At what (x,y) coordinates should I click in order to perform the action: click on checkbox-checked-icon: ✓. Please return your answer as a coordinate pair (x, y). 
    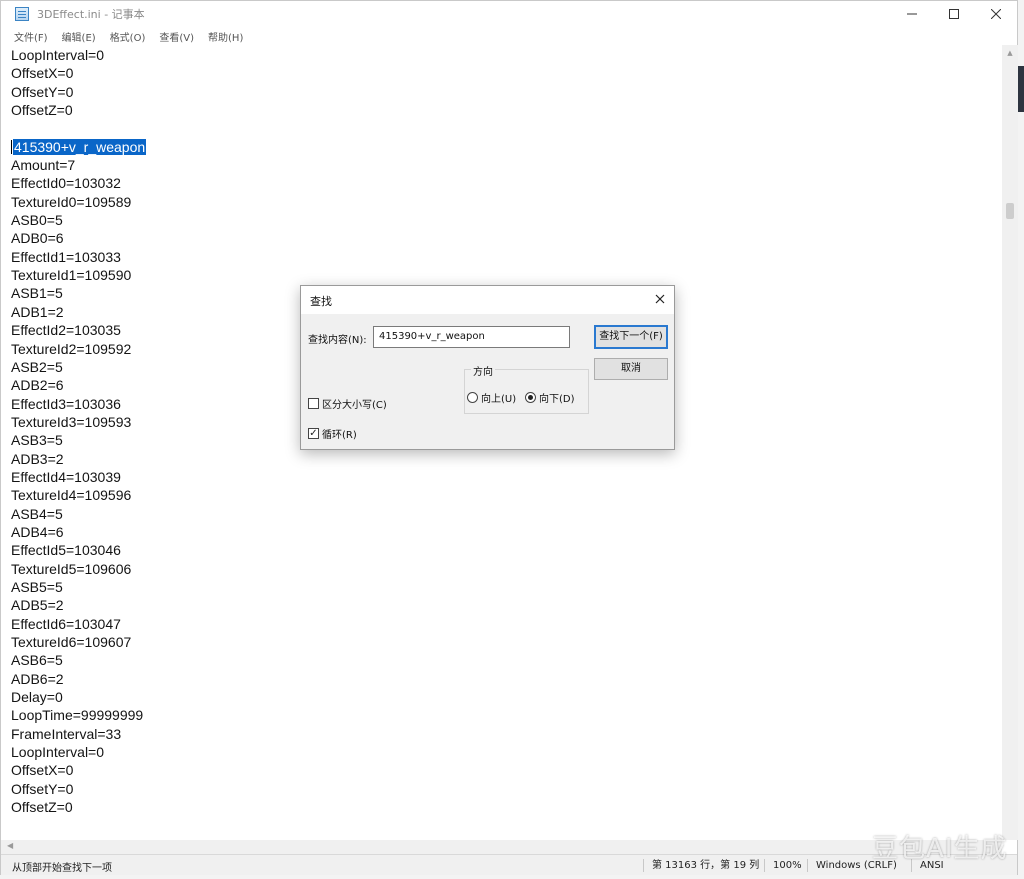
    Looking at the image, I should click on (313, 433).